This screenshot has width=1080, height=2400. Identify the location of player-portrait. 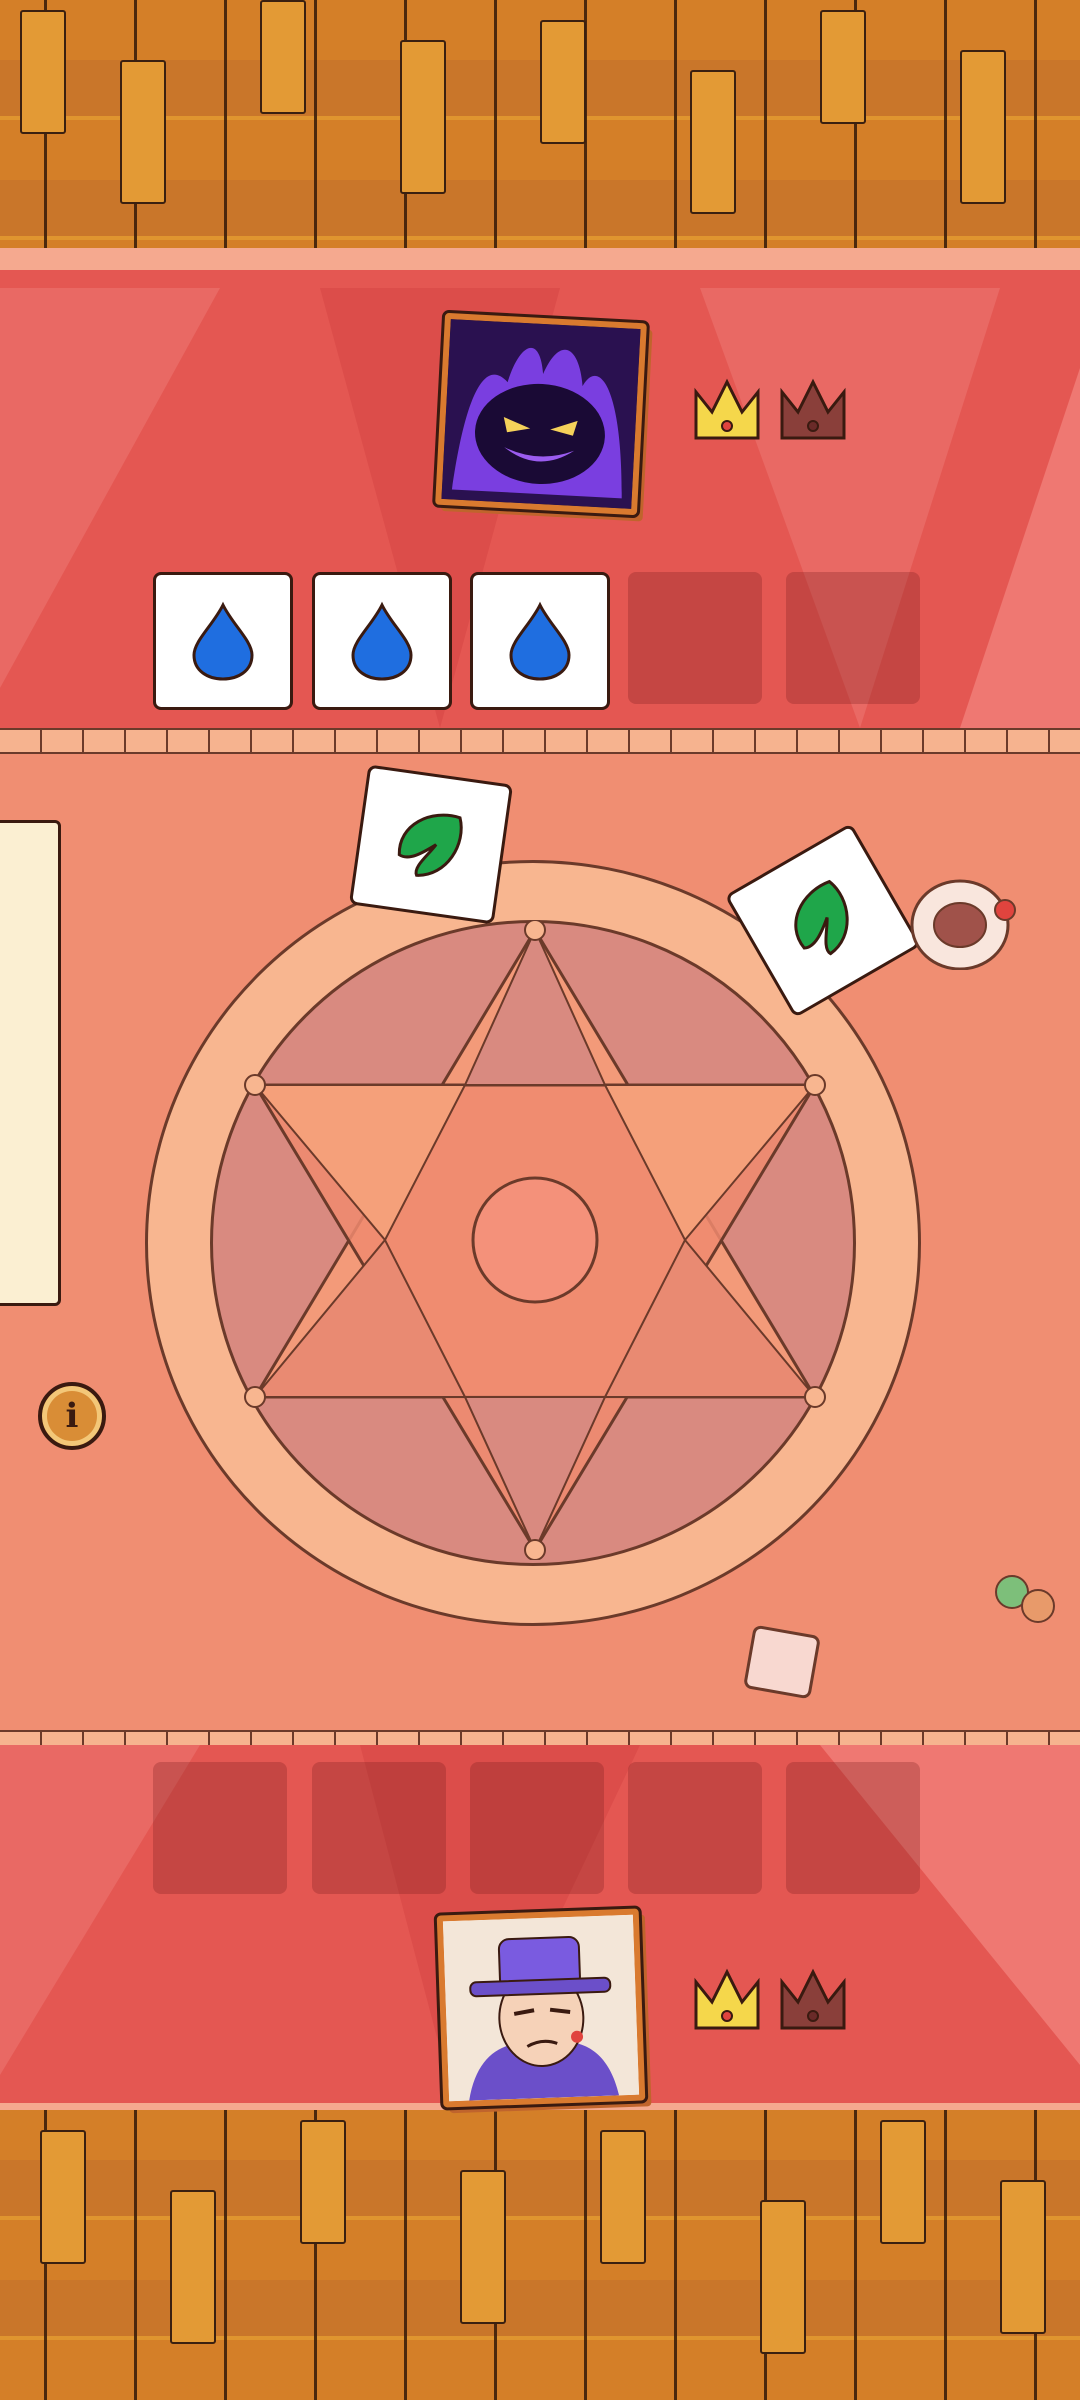
(541, 2008).